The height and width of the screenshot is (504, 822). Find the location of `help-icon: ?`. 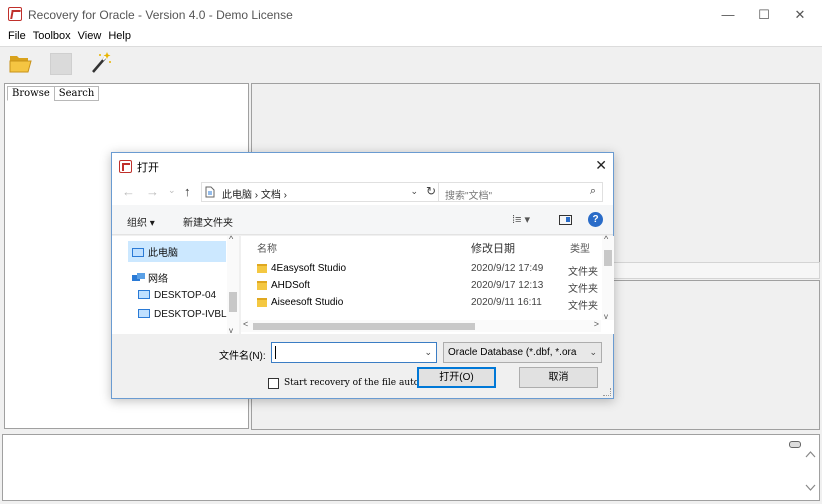

help-icon: ? is located at coordinates (595, 219).